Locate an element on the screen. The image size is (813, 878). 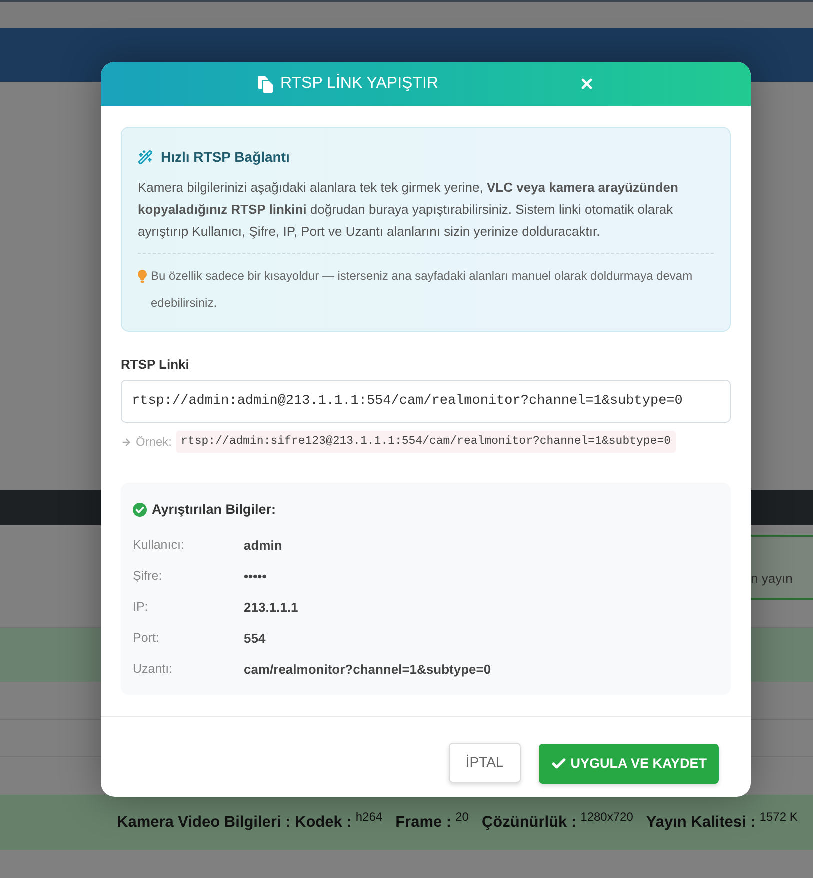
rtsp-link-input: rtsp://admin:admin@213.1.1.1:554/cam/realmonitor?channel=1&subtype=0 is located at coordinates (426, 401).